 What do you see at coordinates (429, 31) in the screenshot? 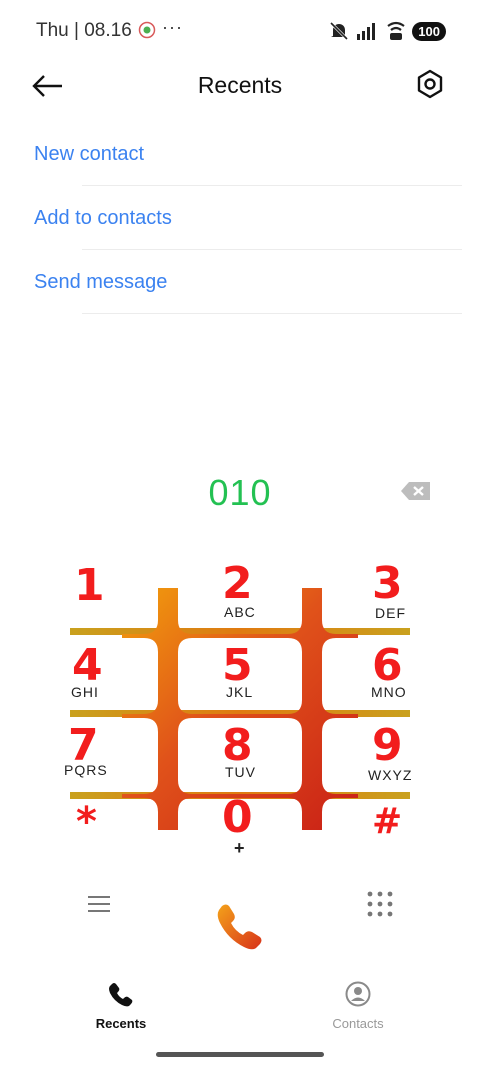
I see `battery-indicator: 100` at bounding box center [429, 31].